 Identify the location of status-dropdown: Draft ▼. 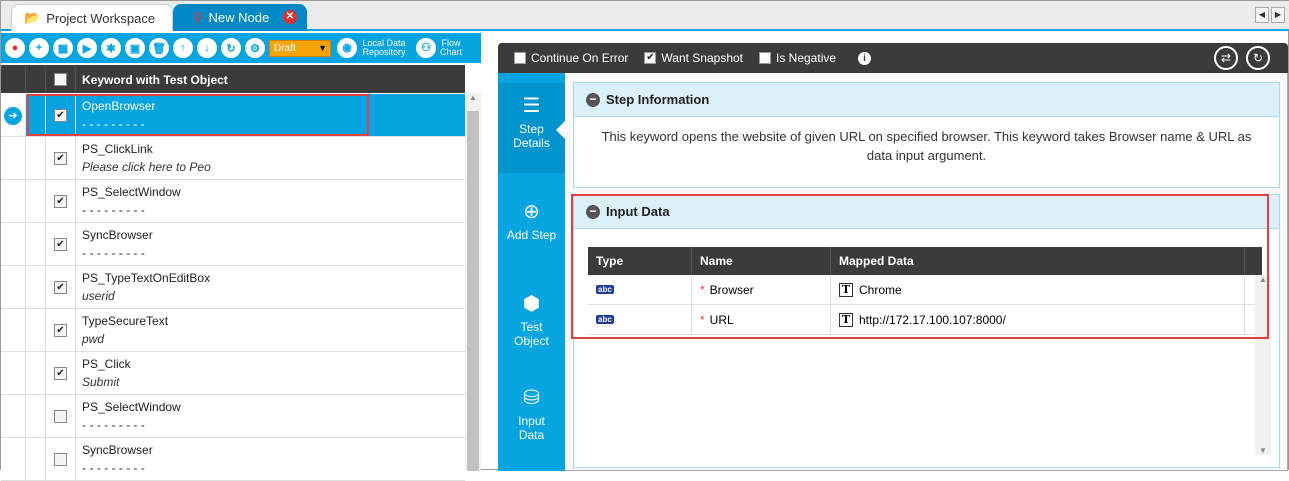
(300, 48).